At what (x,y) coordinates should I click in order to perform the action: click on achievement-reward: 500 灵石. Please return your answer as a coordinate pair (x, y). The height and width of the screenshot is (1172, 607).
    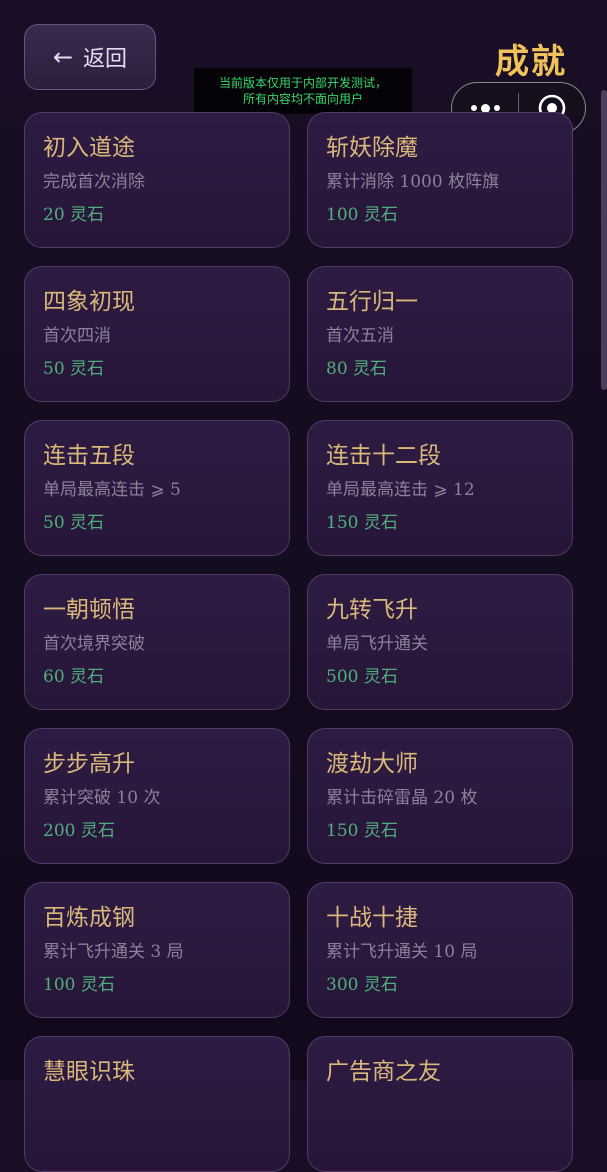
    Looking at the image, I should click on (362, 677).